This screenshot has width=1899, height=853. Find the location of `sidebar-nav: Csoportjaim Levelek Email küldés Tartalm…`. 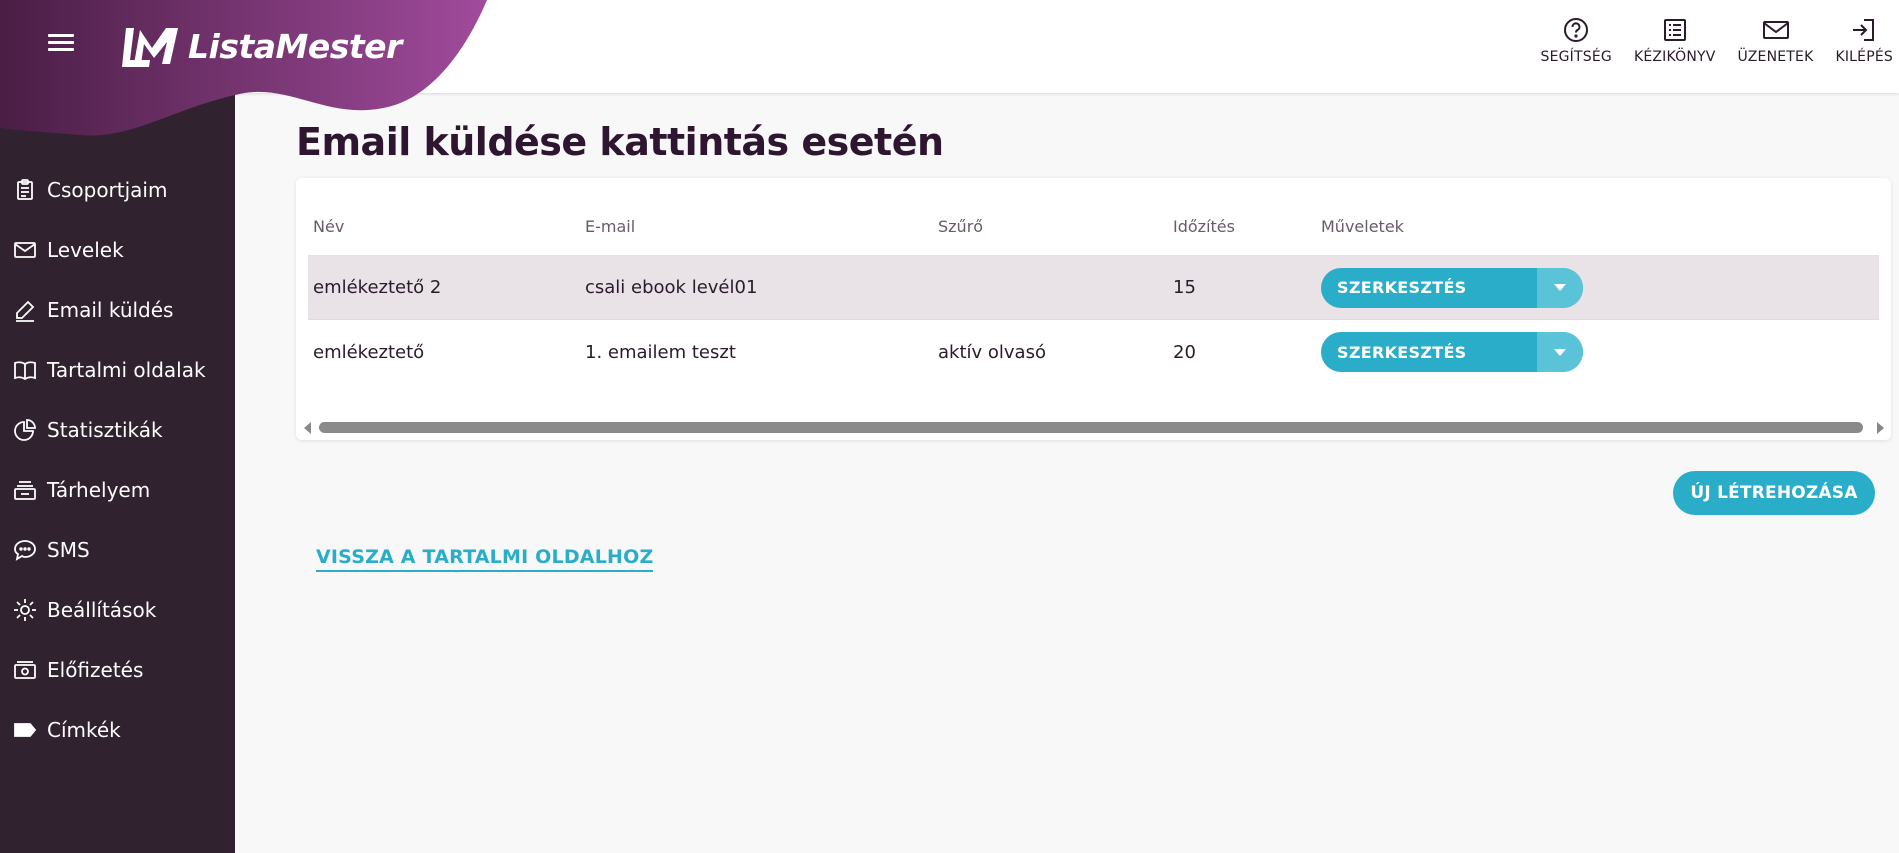

sidebar-nav: Csoportjaim Levelek Email küldés Tartalm… is located at coordinates (117, 460).